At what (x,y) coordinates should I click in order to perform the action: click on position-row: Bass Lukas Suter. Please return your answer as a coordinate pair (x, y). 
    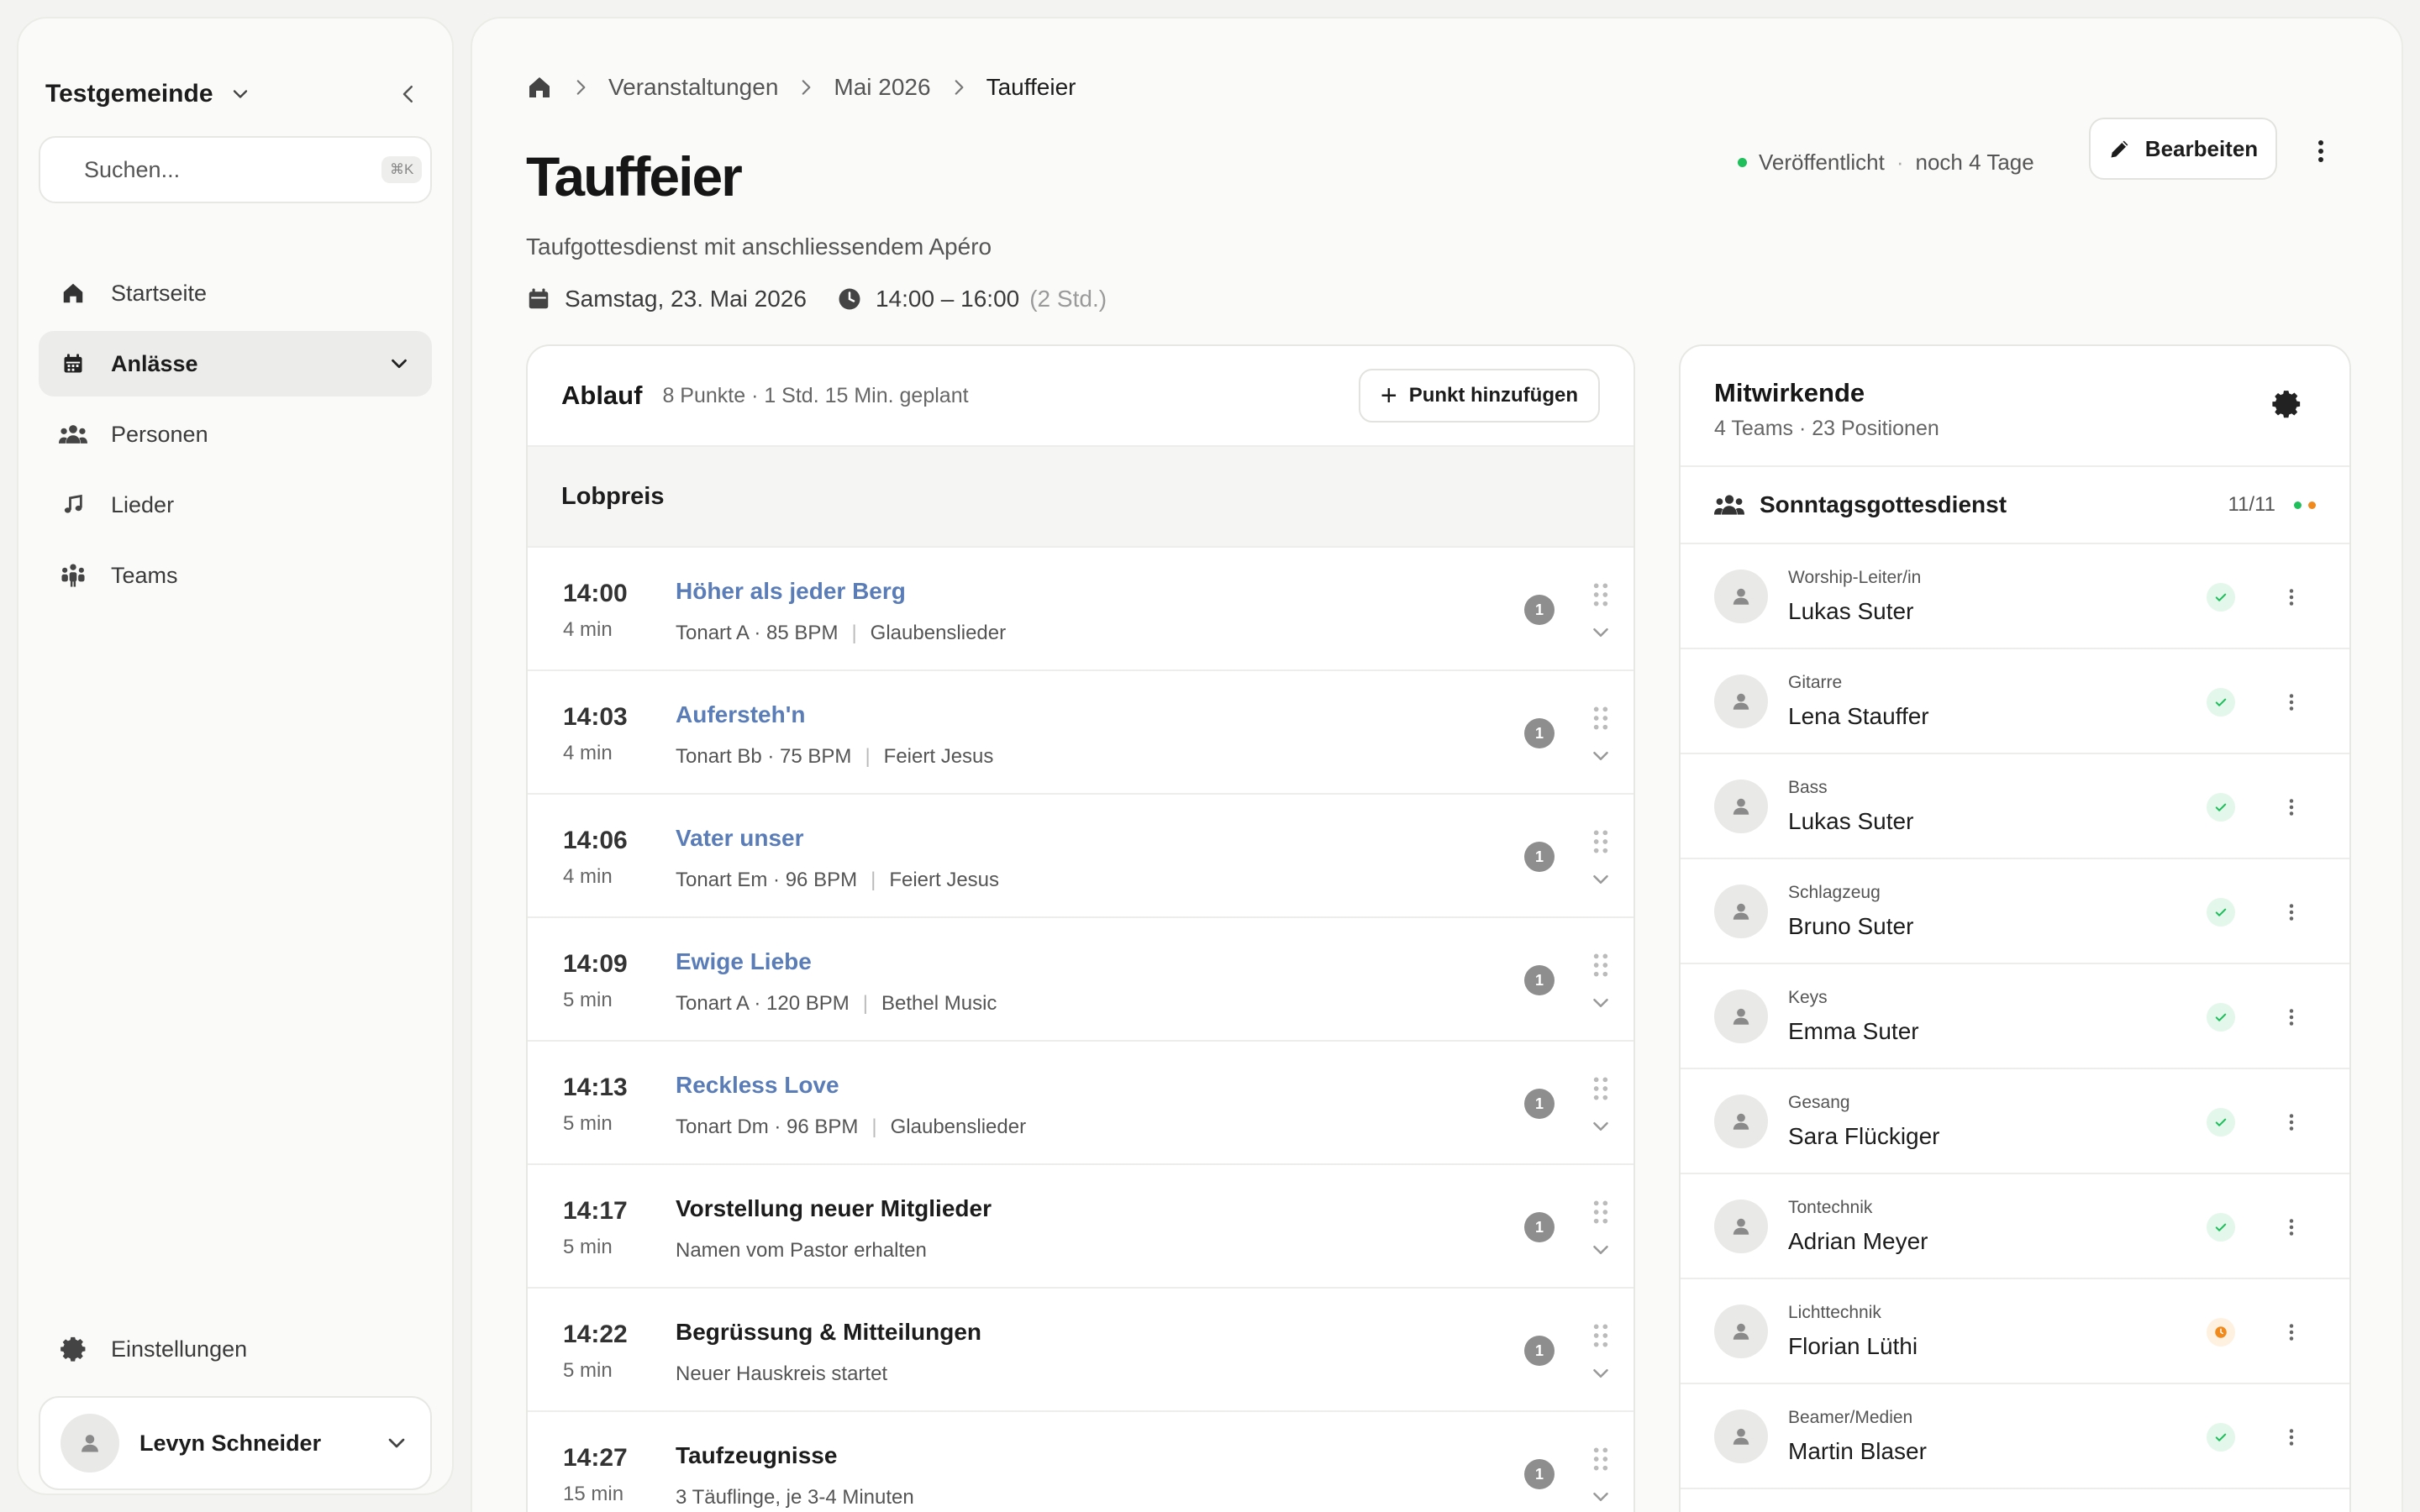
    Looking at the image, I should click on (2015, 806).